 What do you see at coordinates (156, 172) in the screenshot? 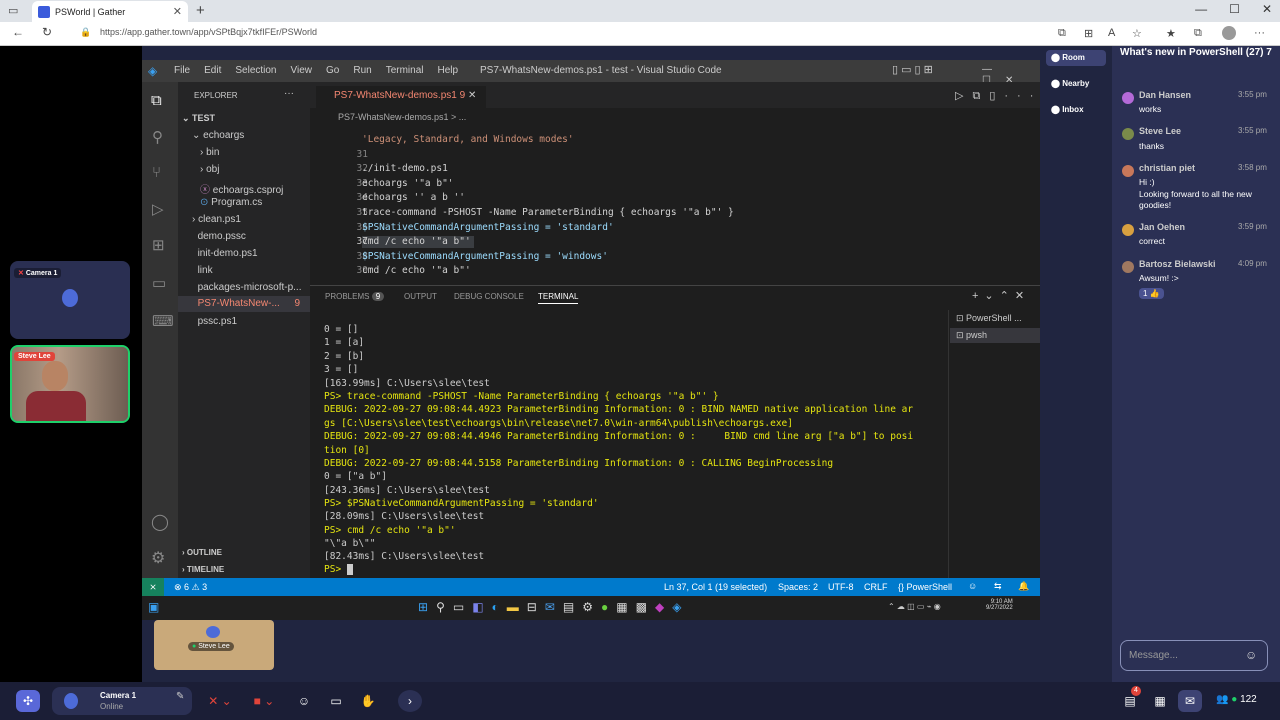
I see `source-control-icon: ⑂` at bounding box center [156, 172].